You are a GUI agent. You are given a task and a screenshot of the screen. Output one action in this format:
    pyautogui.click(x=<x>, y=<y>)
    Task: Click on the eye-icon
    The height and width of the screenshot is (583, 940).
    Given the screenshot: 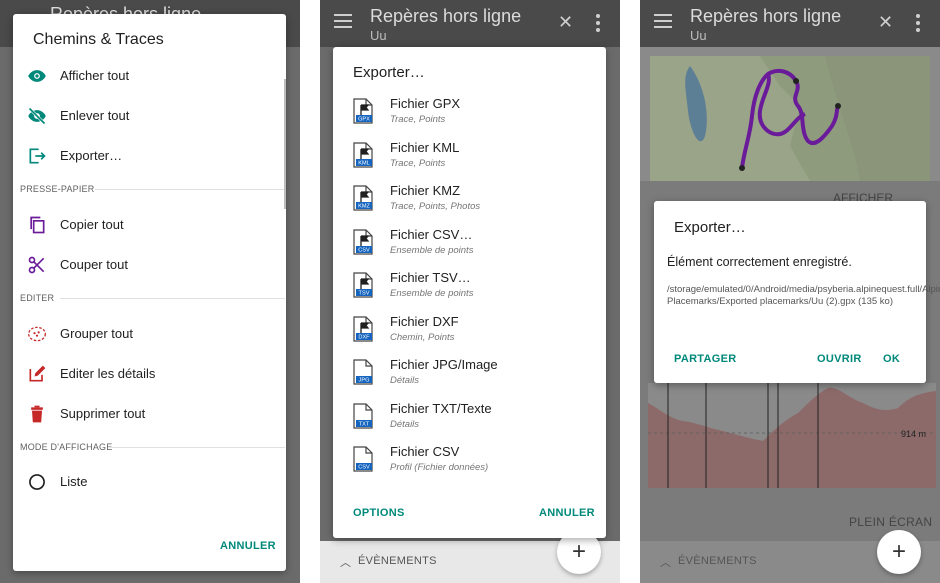 What is the action you would take?
    pyautogui.click(x=37, y=76)
    